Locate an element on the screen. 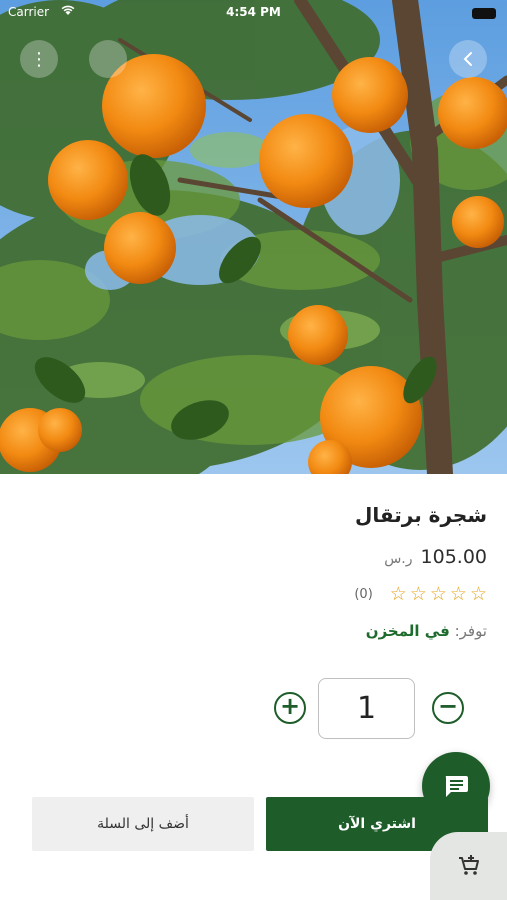 This screenshot has width=507, height=900. price-currency: ر.س is located at coordinates (398, 559).